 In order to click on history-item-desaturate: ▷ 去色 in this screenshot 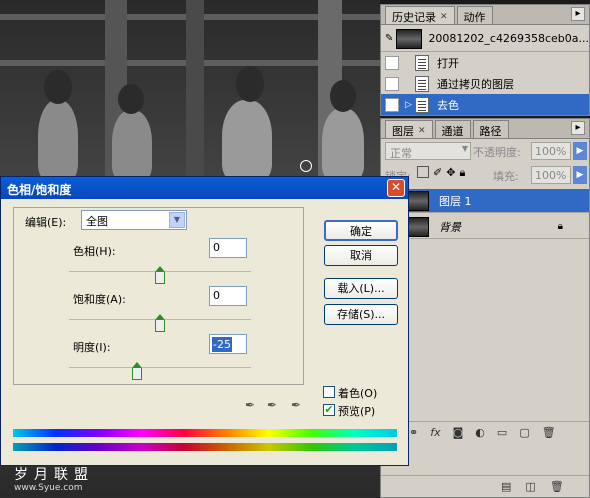, I will do `click(485, 104)`.